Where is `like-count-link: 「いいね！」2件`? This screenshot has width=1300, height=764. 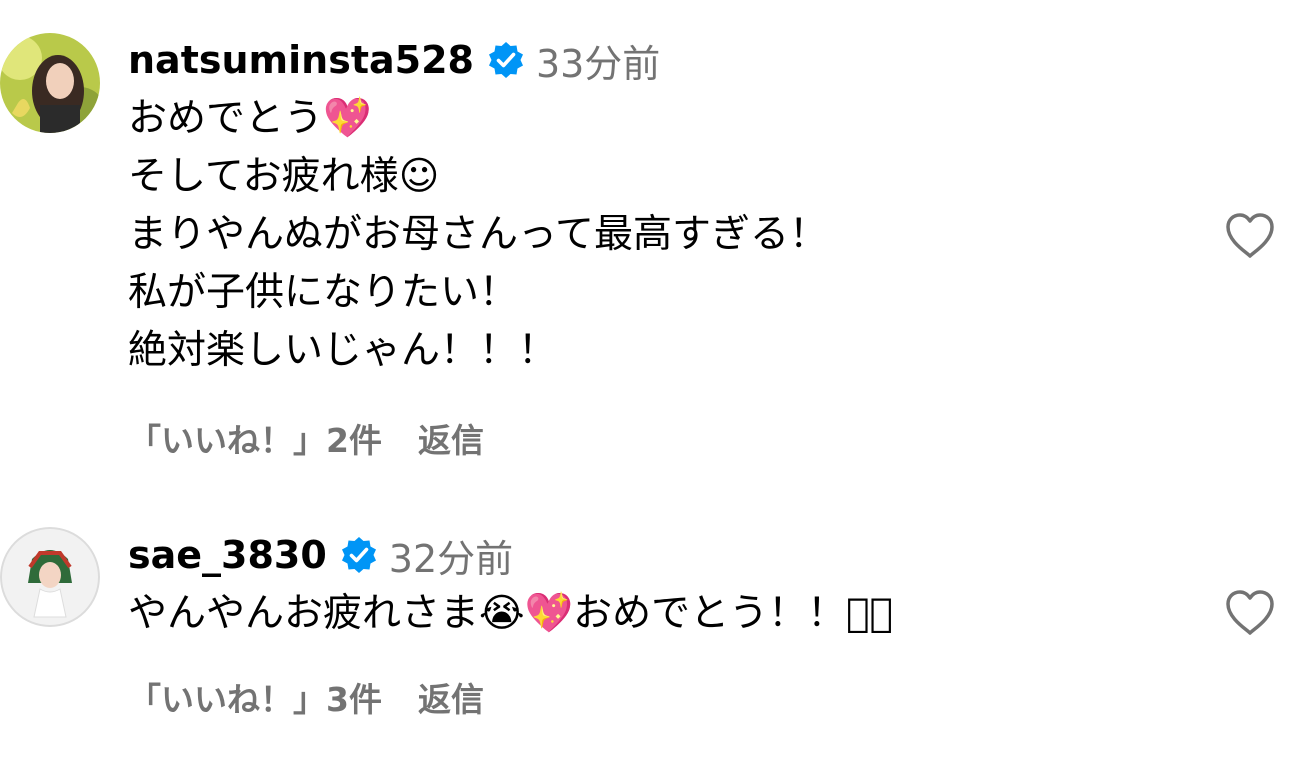
like-count-link: 「いいね！」2件 is located at coordinates (255, 438).